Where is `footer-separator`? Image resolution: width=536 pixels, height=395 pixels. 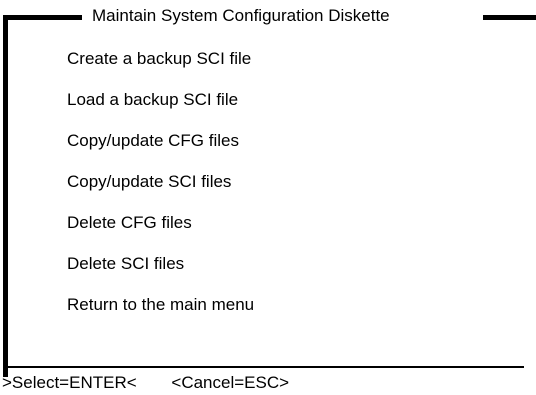 footer-separator is located at coordinates (263, 367).